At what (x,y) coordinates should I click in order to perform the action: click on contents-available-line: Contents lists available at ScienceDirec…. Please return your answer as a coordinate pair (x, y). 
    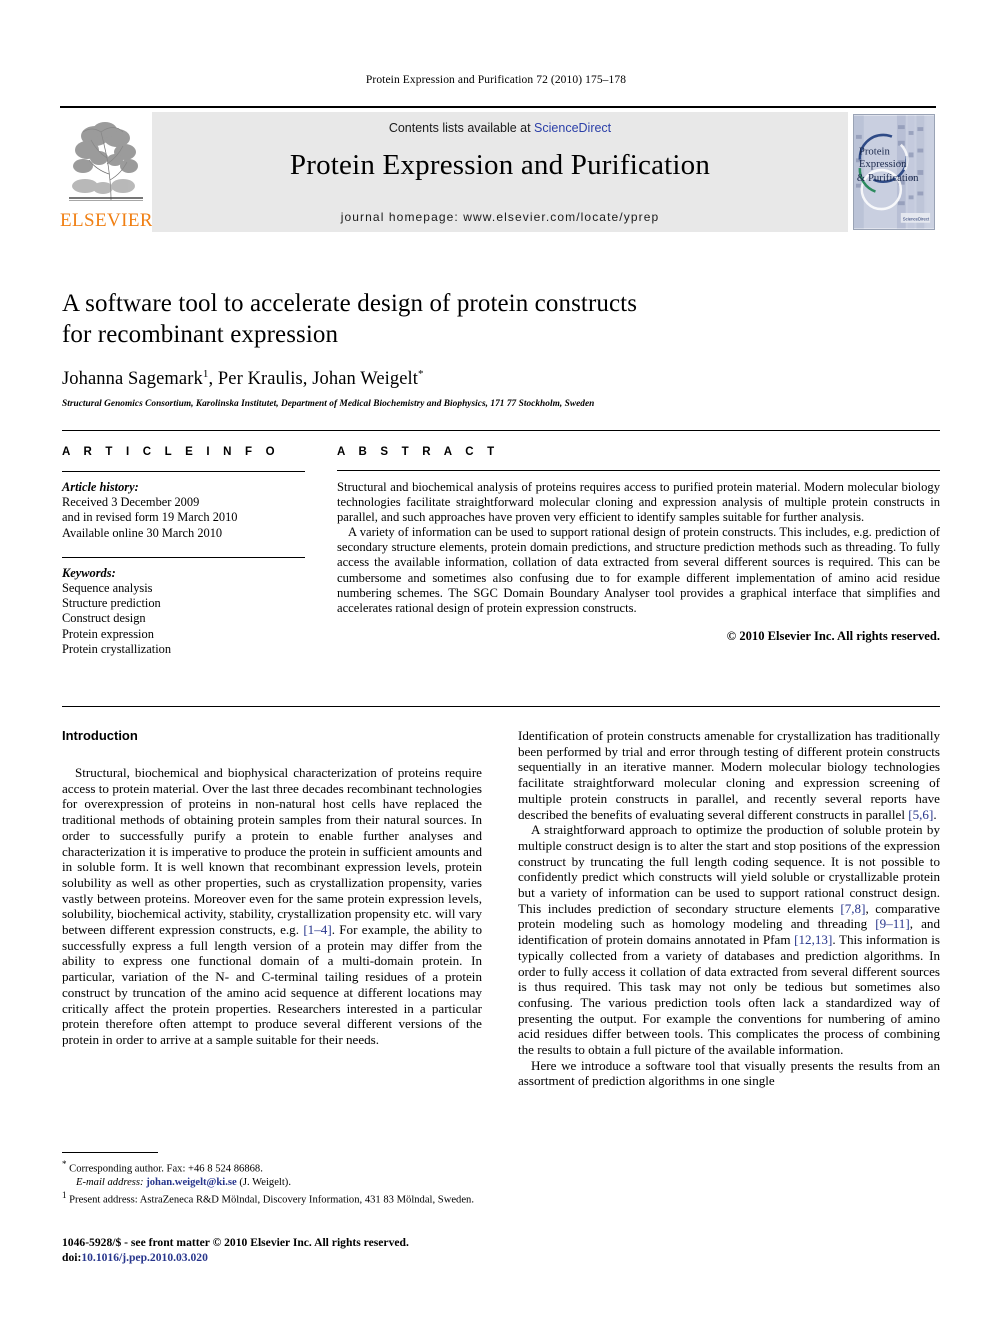
    Looking at the image, I should click on (500, 128).